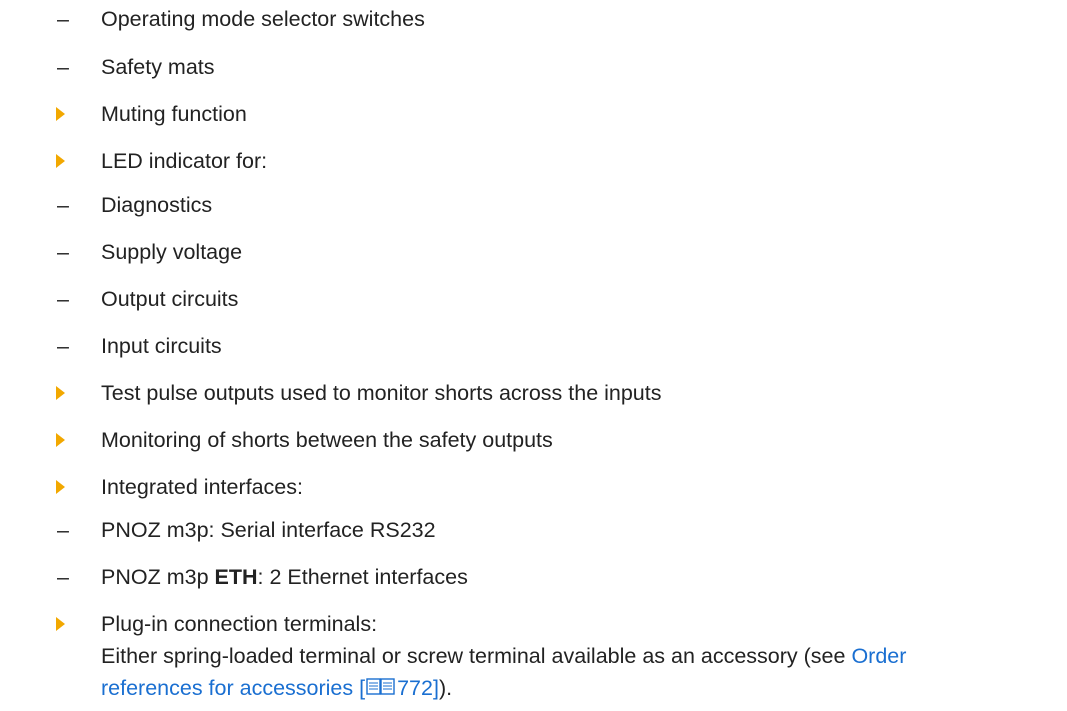  I want to click on book-icon, so click(381, 690).